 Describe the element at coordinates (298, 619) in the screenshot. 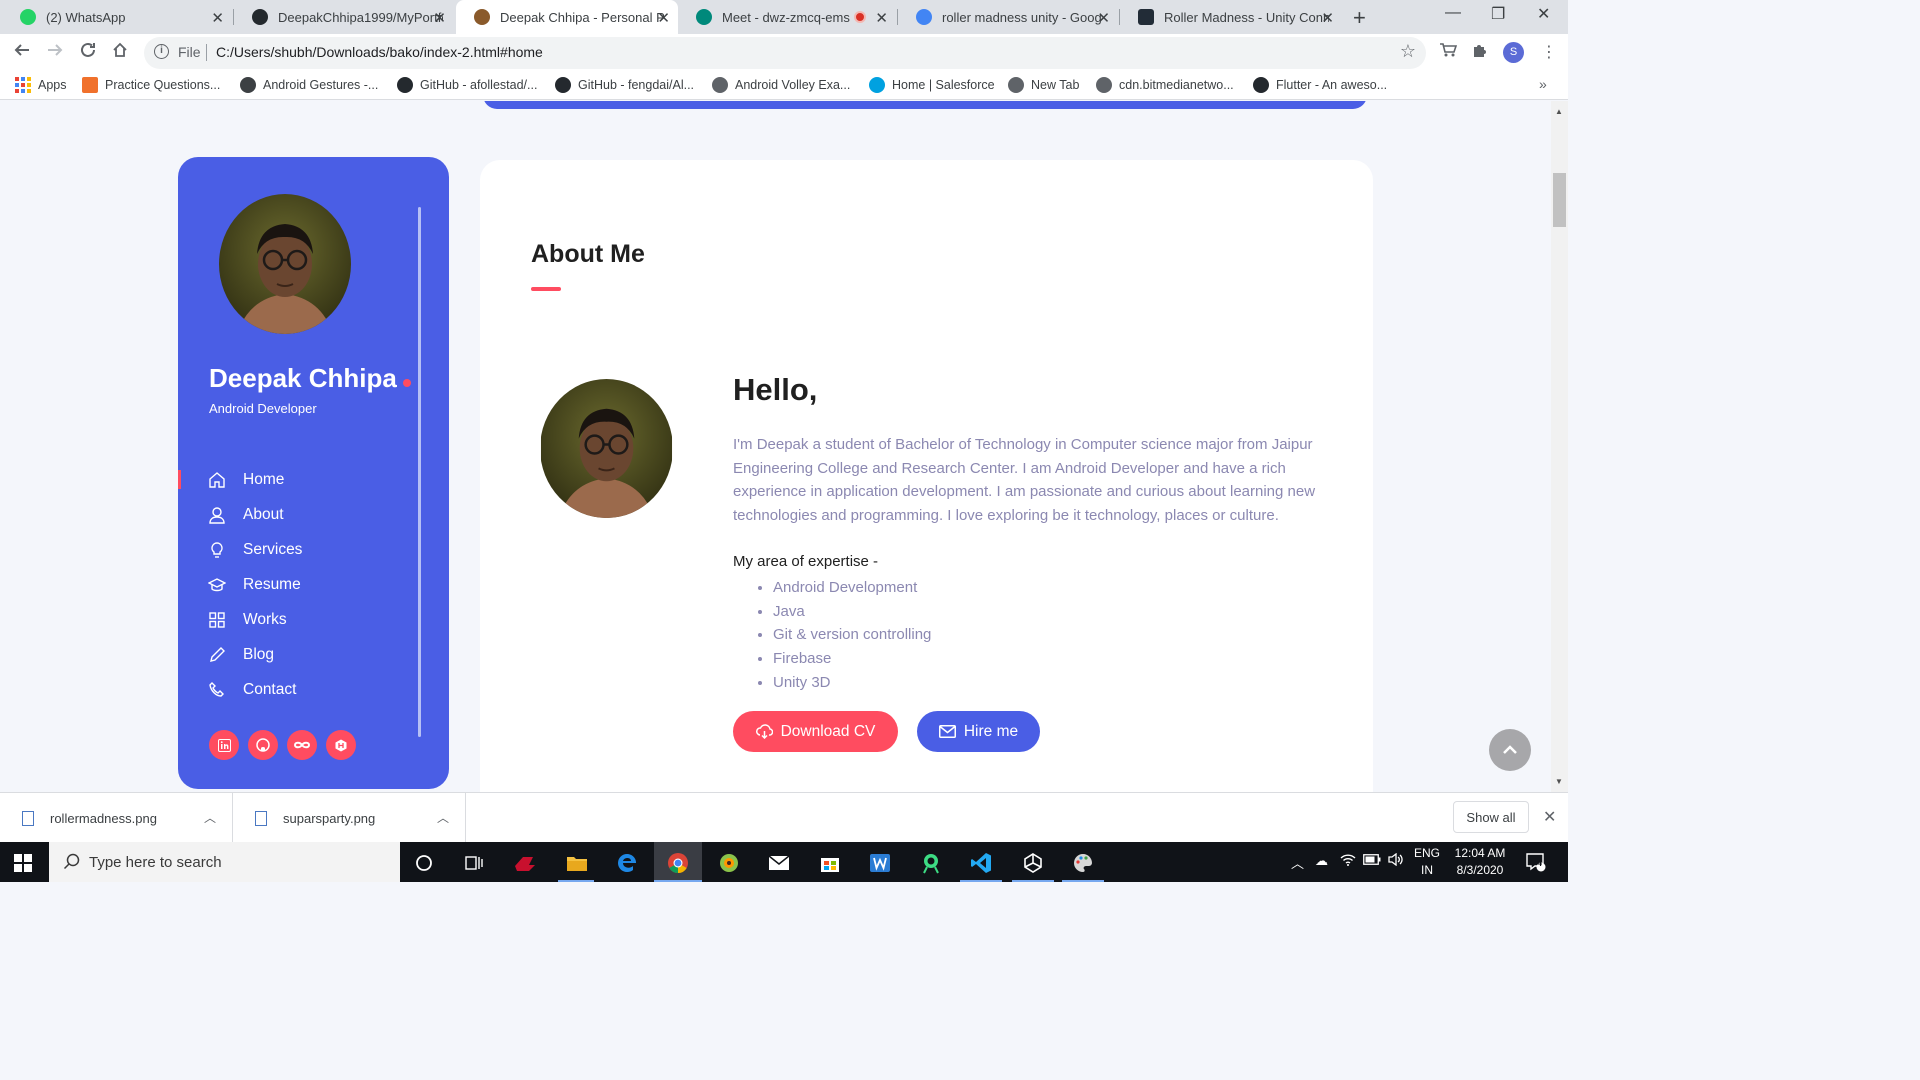

I see `sidebar-item-works: Works` at that location.